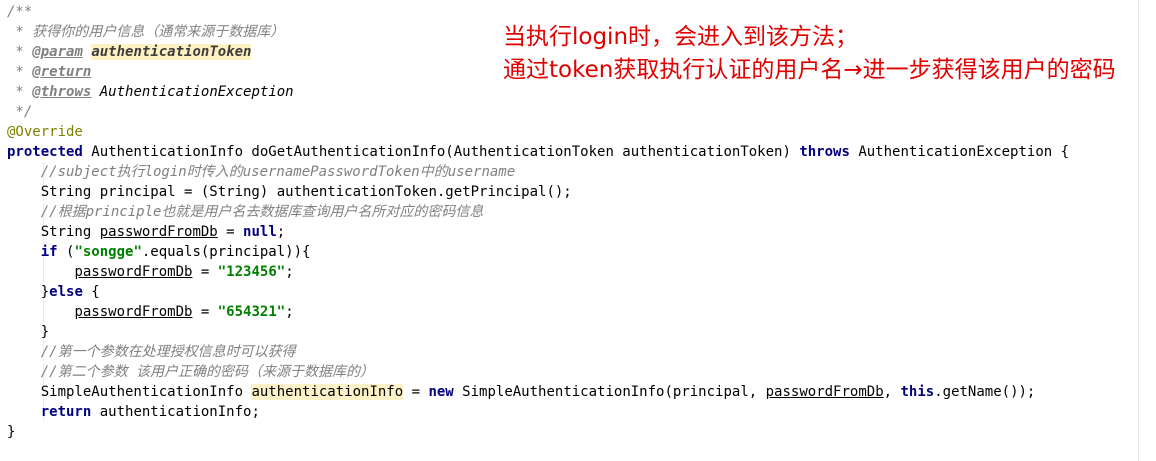 Image resolution: width=1156 pixels, height=461 pixels. Describe the element at coordinates (918, 392) in the screenshot. I see `keyword-this: this` at that location.